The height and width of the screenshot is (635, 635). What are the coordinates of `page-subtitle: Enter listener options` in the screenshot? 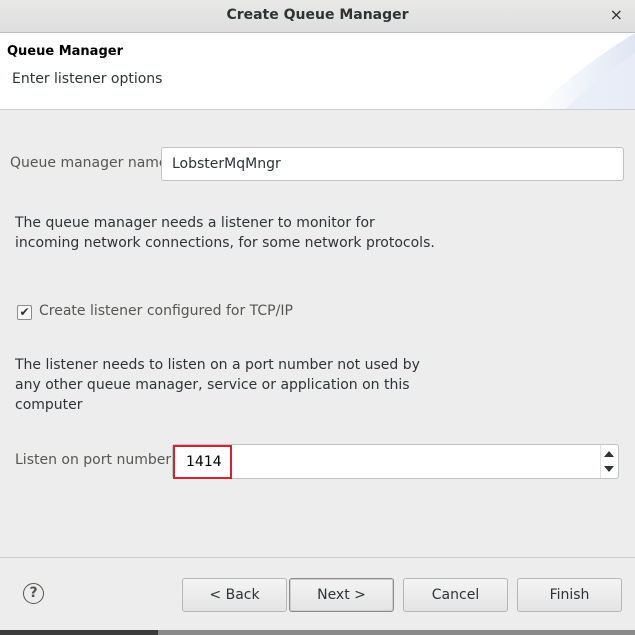 It's located at (87, 79).